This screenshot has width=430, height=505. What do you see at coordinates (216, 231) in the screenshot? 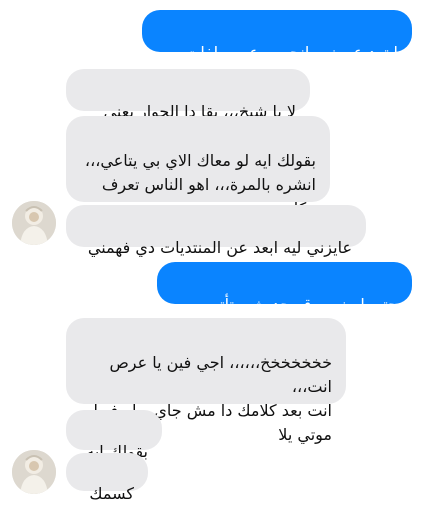
I see `message-bubble-incoming: عايزني ليه ابعد عن المنتديات دي فهمني` at bounding box center [216, 231].